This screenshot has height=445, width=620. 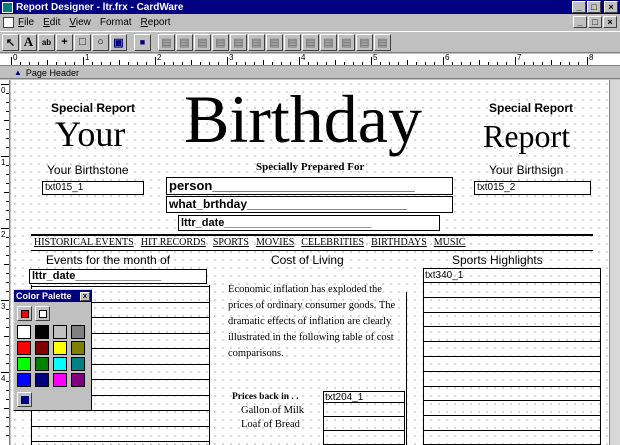 I want to click on rectangle-tool-button: □, so click(x=82, y=42).